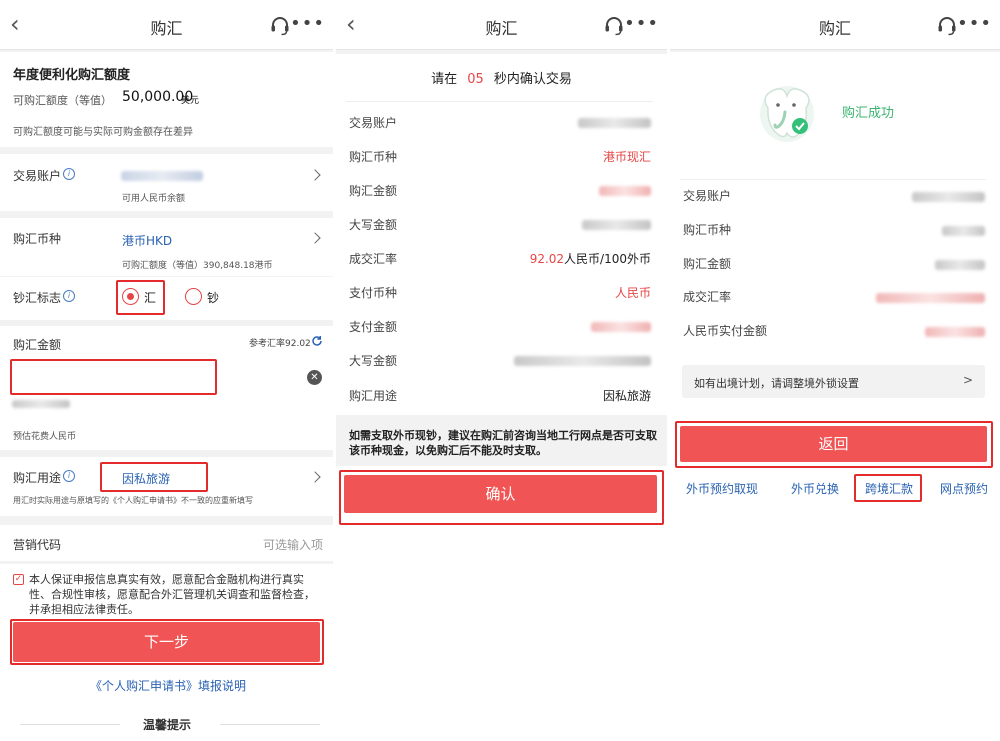  What do you see at coordinates (37, 478) in the screenshot?
I see `purpose-label: 购汇用途` at bounding box center [37, 478].